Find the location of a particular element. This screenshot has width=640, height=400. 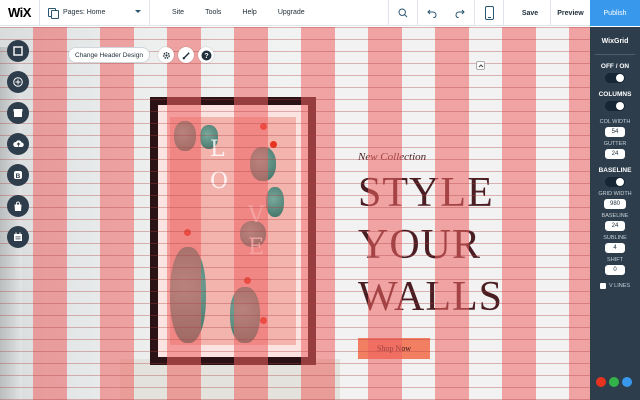

toolbar-icons is located at coordinates (446, 13).